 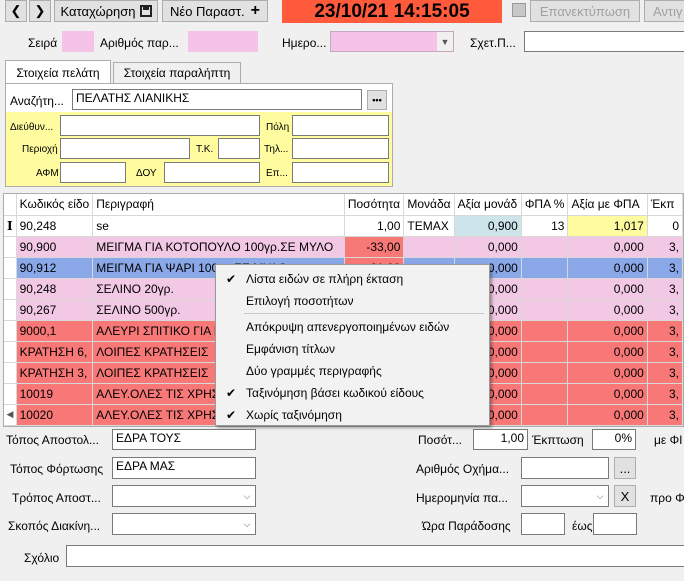 I want to click on tab-recipient: Στοιχεία παραλήπτη, so click(x=177, y=72).